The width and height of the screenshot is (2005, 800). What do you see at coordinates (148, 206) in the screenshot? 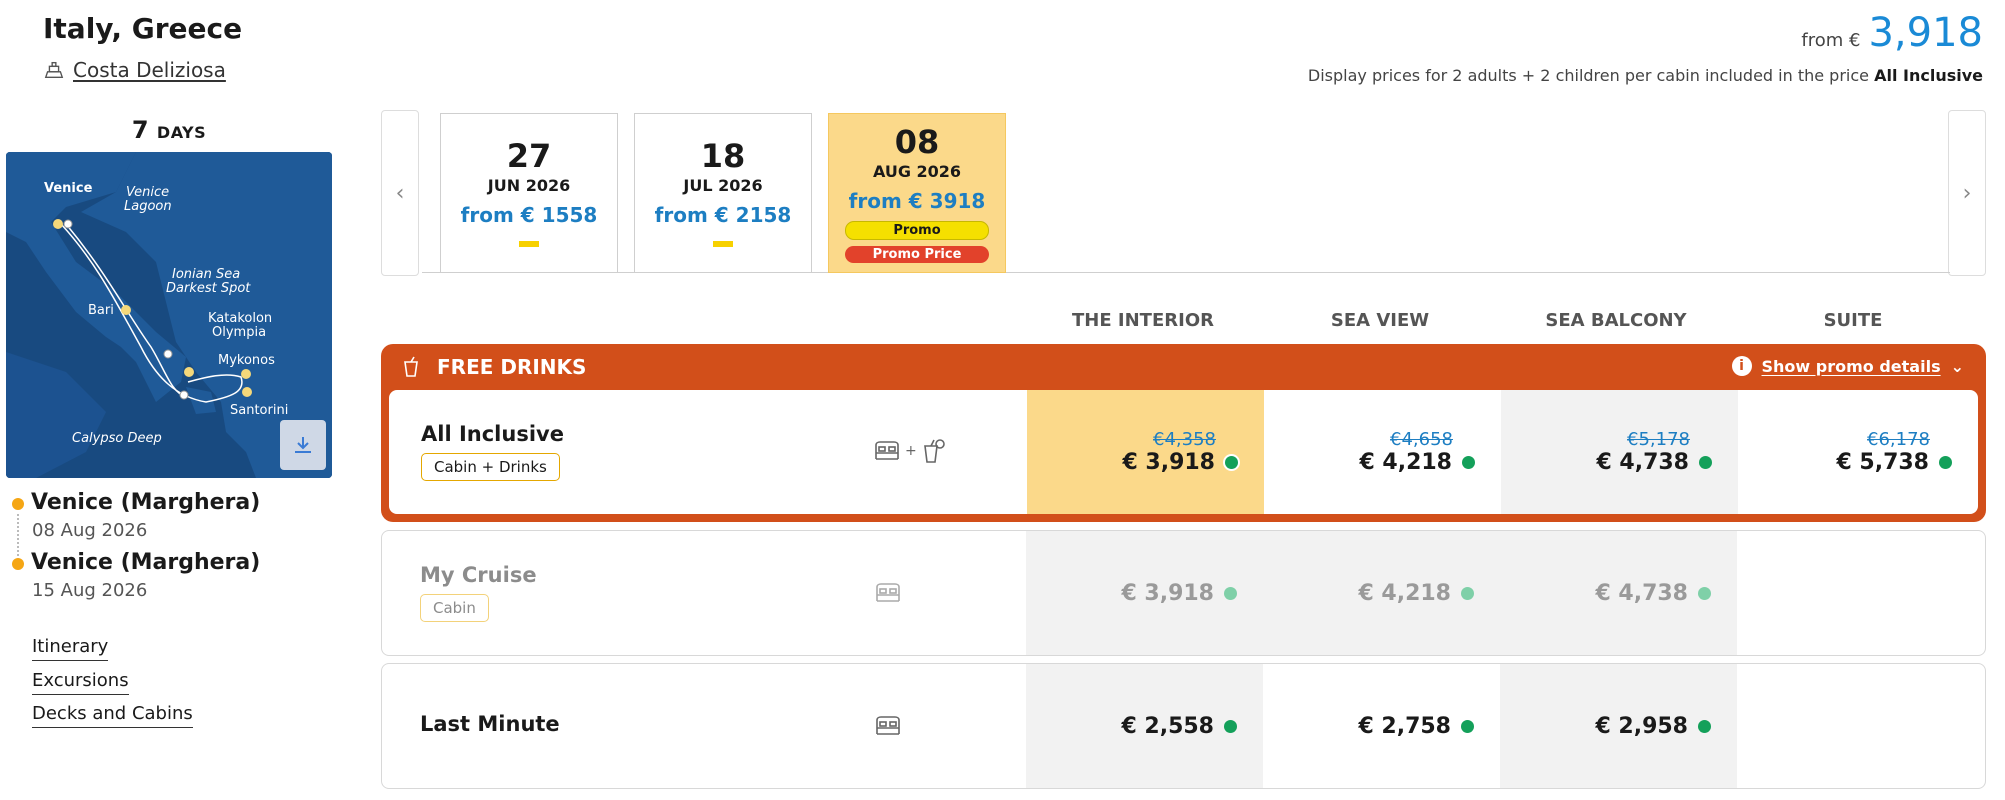
I see `svg-text: Lagoon` at bounding box center [148, 206].